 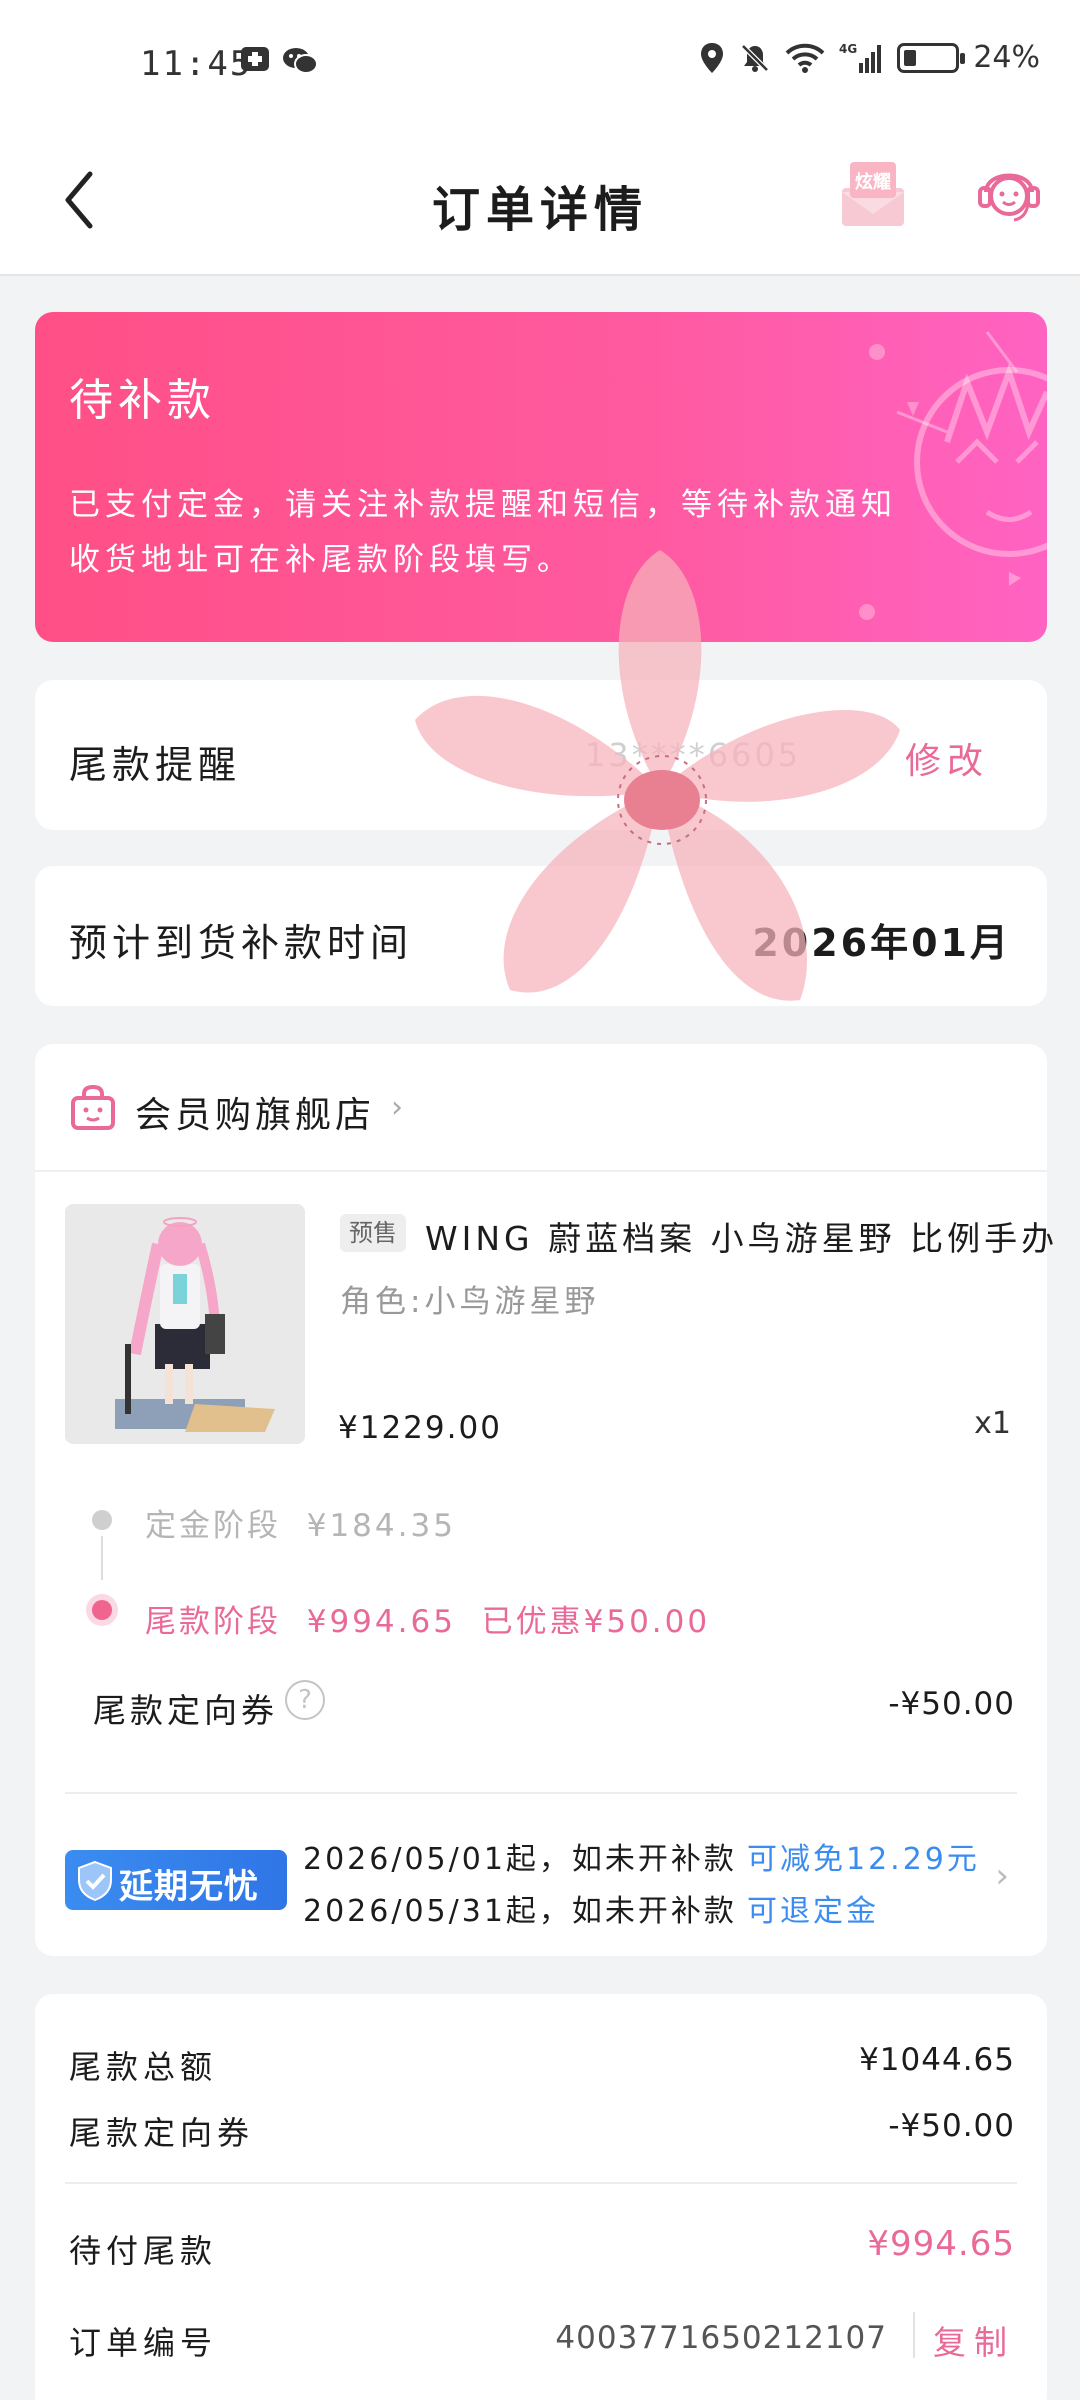 I want to click on copy-button: 复制, so click(x=974, y=2340).